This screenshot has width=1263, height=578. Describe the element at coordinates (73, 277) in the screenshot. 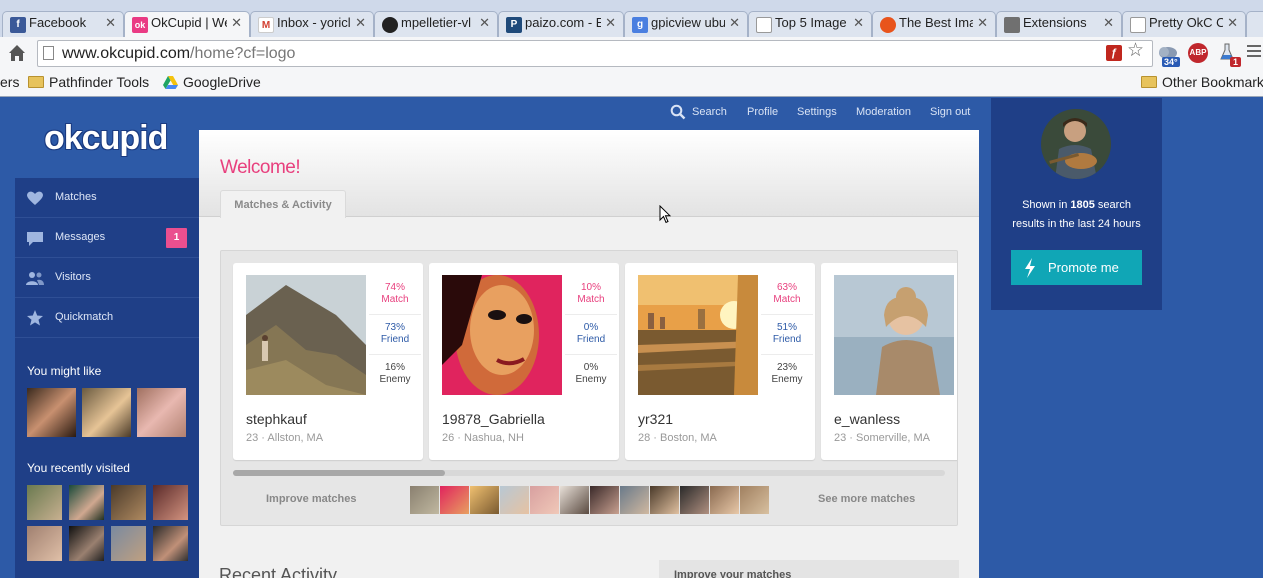

I see `sidebar-item-label: Visitors` at that location.